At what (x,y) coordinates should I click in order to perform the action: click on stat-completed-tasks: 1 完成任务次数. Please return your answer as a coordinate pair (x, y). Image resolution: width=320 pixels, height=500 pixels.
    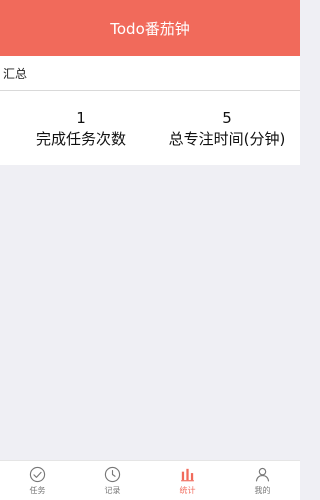
    Looking at the image, I should click on (77, 128).